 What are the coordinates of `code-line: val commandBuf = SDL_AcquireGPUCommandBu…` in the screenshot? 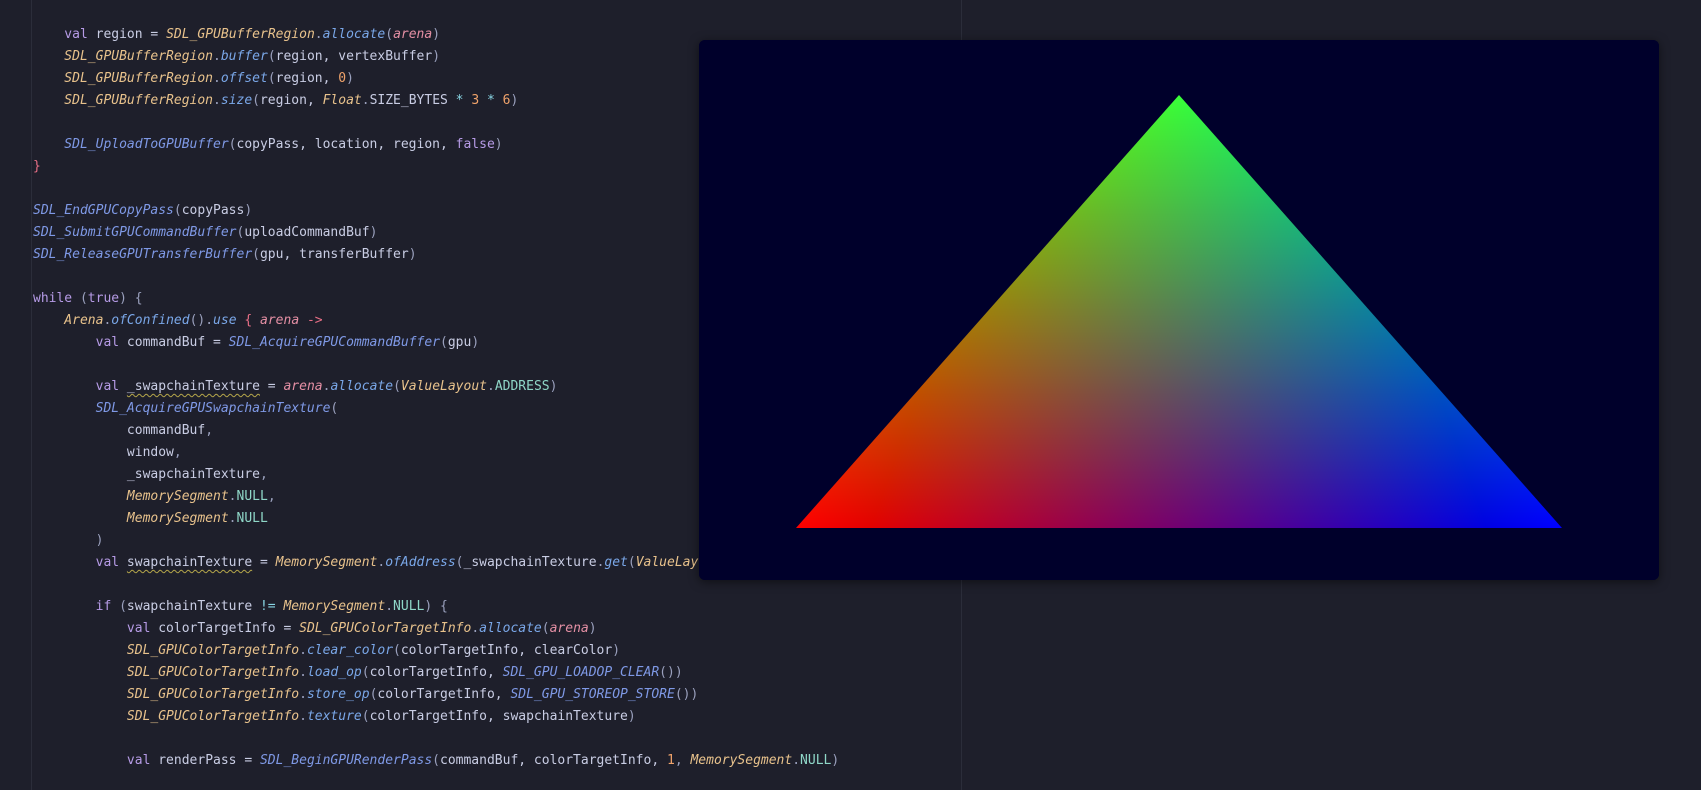 It's located at (256, 343).